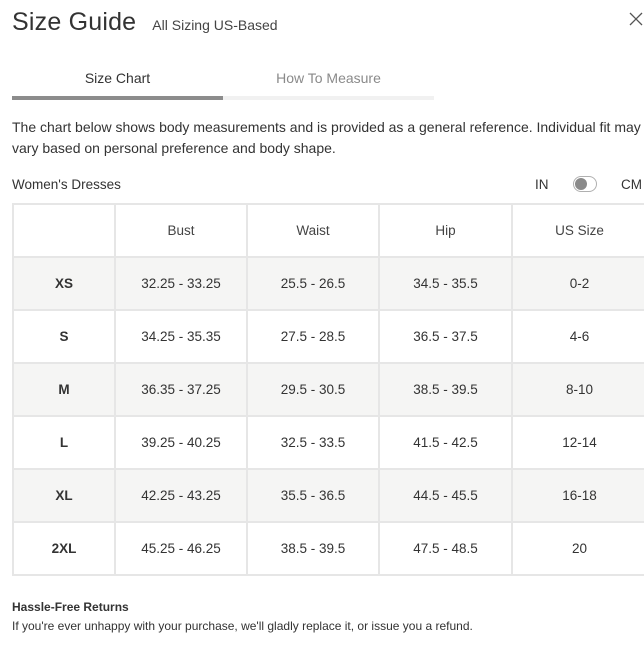 The width and height of the screenshot is (644, 652). I want to click on section-header: Women's Dresses IN CM, so click(328, 186).